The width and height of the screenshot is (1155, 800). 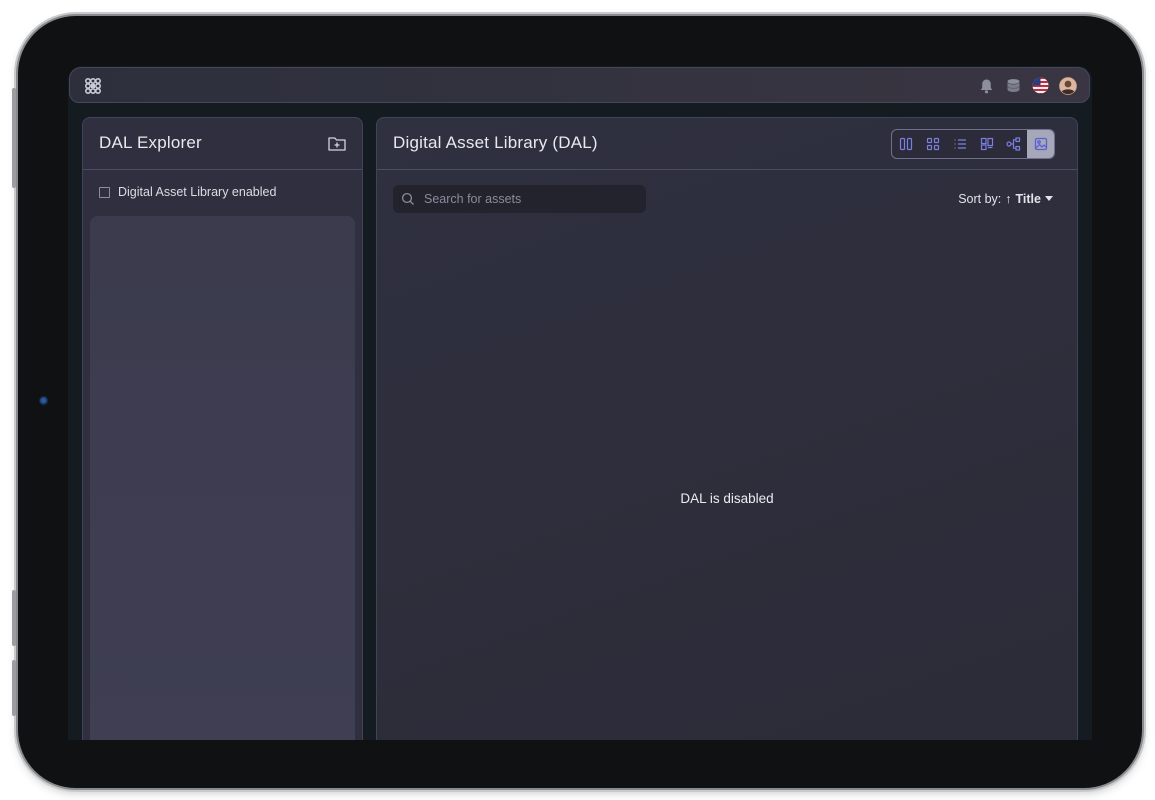 I want to click on database-icon, so click(x=1013, y=85).